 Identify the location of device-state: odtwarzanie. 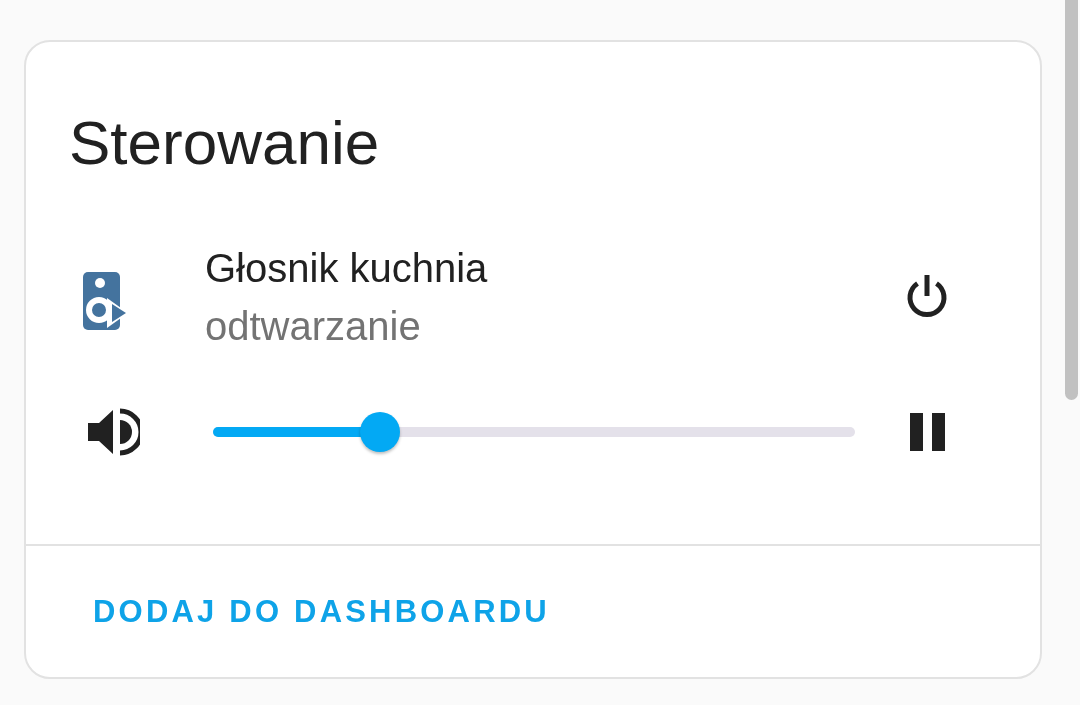
(313, 326).